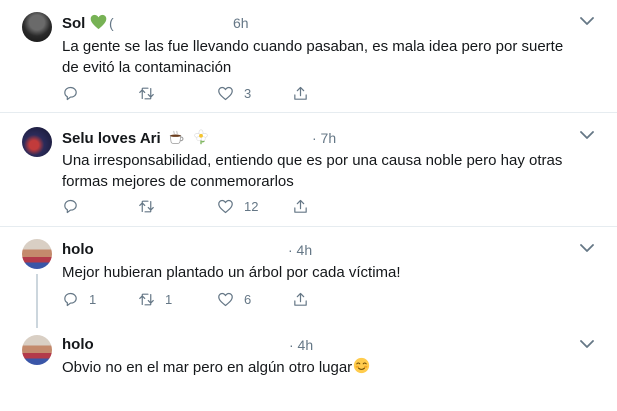  What do you see at coordinates (237, 206) in the screenshot?
I see `like-button: 12` at bounding box center [237, 206].